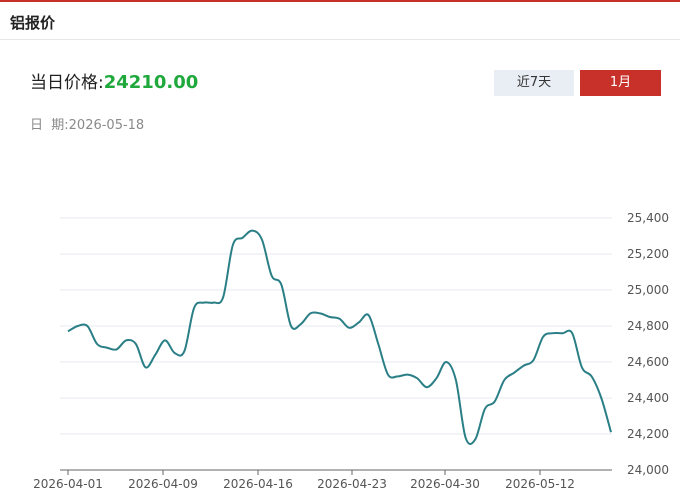 This screenshot has height=499, width=680. Describe the element at coordinates (258, 484) in the screenshot. I see `x-tick-label: 2026-04-16` at that location.